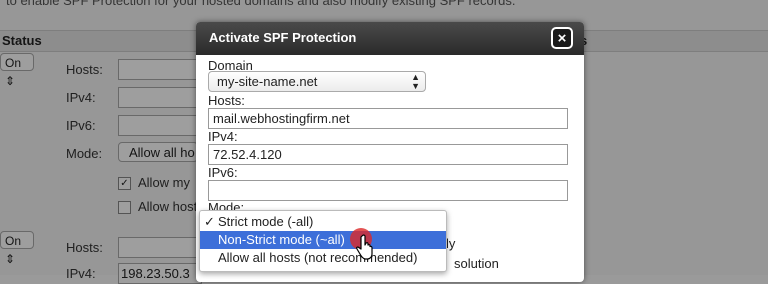 The width and height of the screenshot is (768, 284). I want to click on status-select-2: On ⇕, so click(17, 248).